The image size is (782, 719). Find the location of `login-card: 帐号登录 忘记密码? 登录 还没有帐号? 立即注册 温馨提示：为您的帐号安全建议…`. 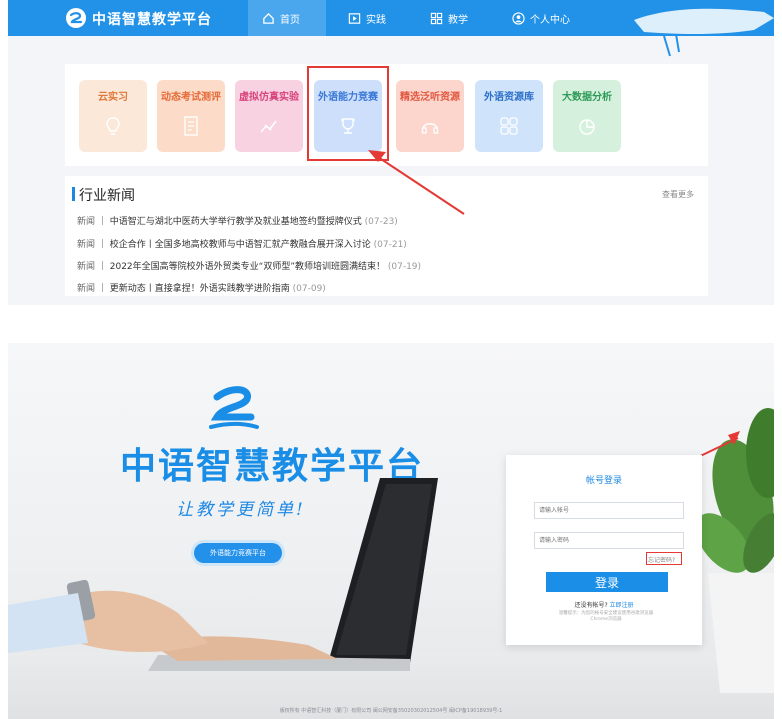

login-card: 帐号登录 忘记密码? 登录 还没有帐号? 立即注册 温馨提示：为您的帐号安全建议… is located at coordinates (604, 550).